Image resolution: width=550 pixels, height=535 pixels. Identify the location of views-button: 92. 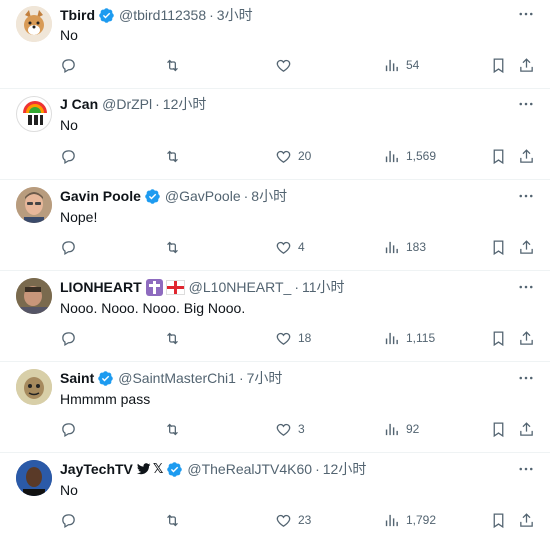
(401, 429).